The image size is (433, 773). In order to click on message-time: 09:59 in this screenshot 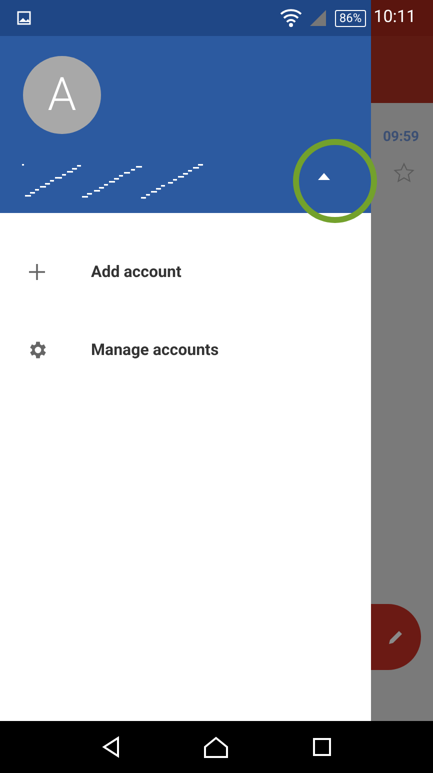, I will do `click(401, 137)`.